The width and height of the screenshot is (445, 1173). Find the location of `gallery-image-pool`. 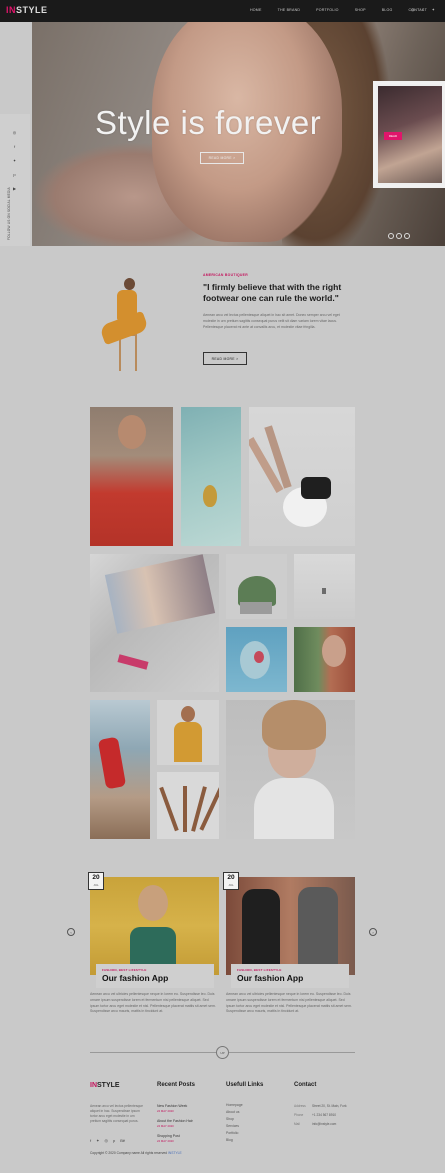

gallery-image-pool is located at coordinates (256, 659).